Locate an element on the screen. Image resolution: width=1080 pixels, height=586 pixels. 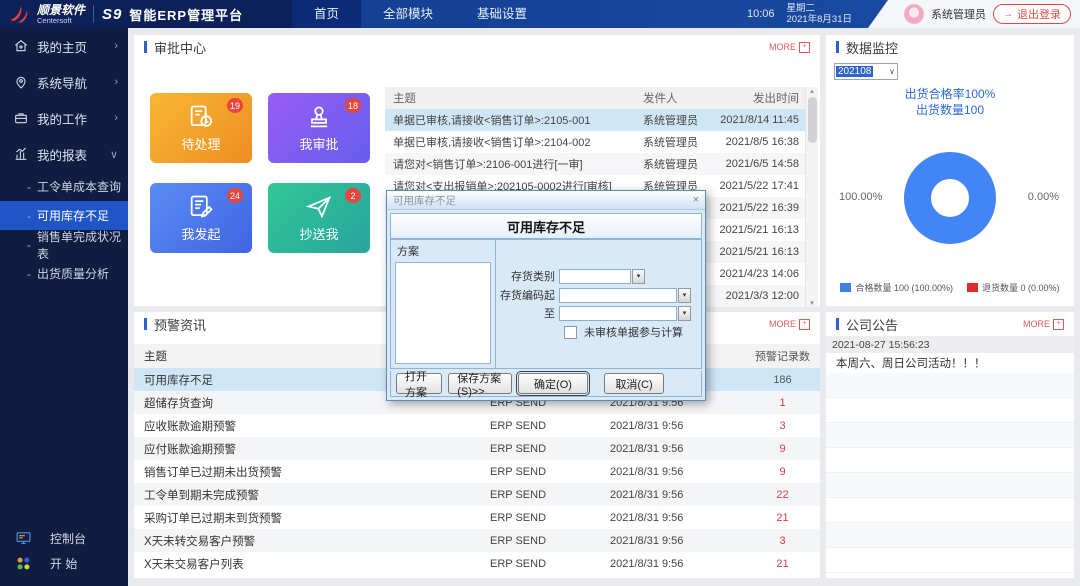
tile-my-approvals: 18 我审批 is located at coordinates (319, 128).